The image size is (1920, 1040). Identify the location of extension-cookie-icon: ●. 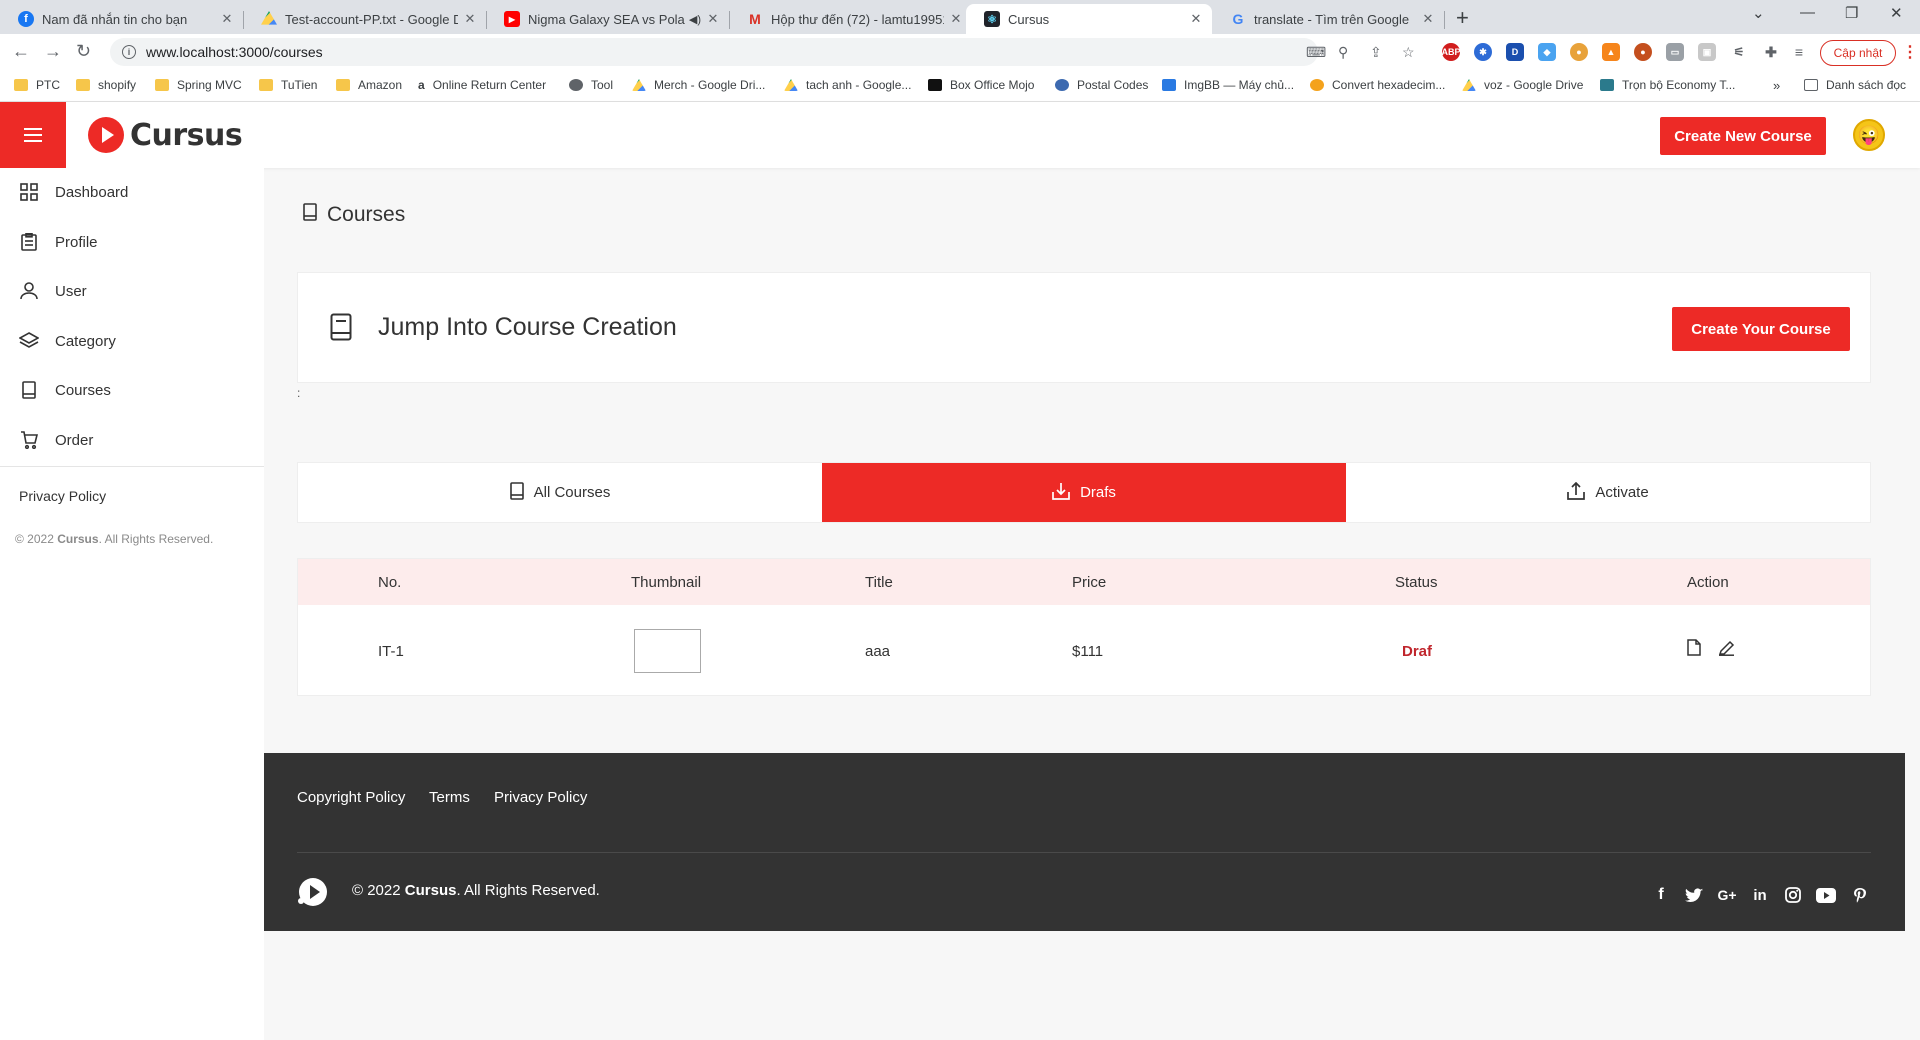
(1579, 52).